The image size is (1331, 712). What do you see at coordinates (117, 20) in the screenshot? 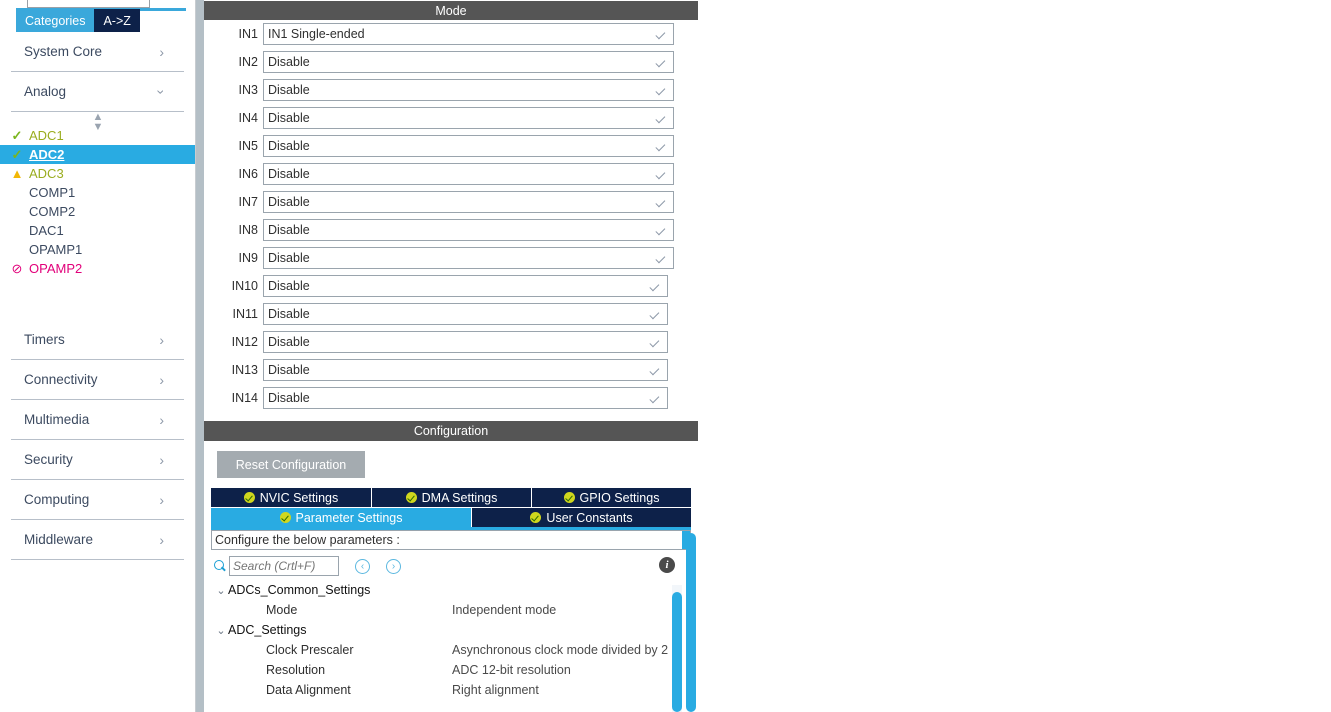
I see `tab-a-to-z: A->Z` at bounding box center [117, 20].